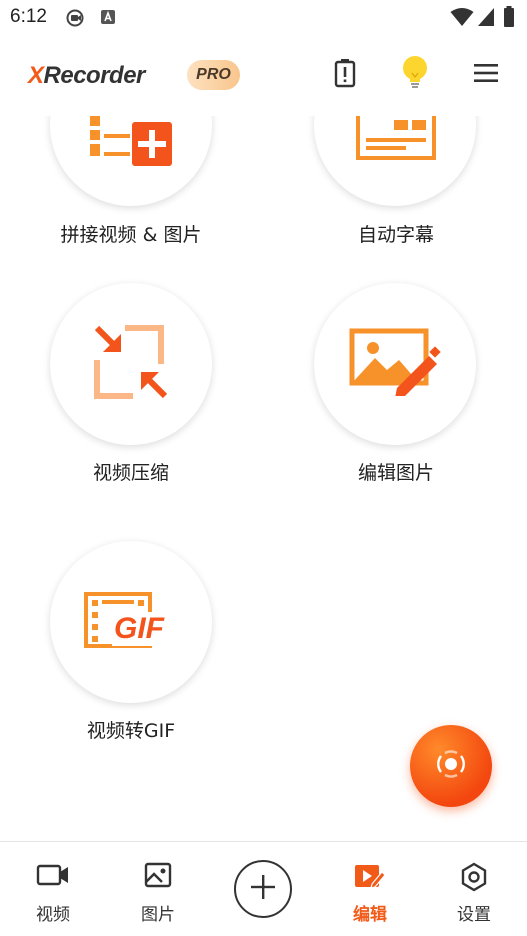 The image size is (527, 936). Describe the element at coordinates (370, 878) in the screenshot. I see `edit-video-icon` at that location.